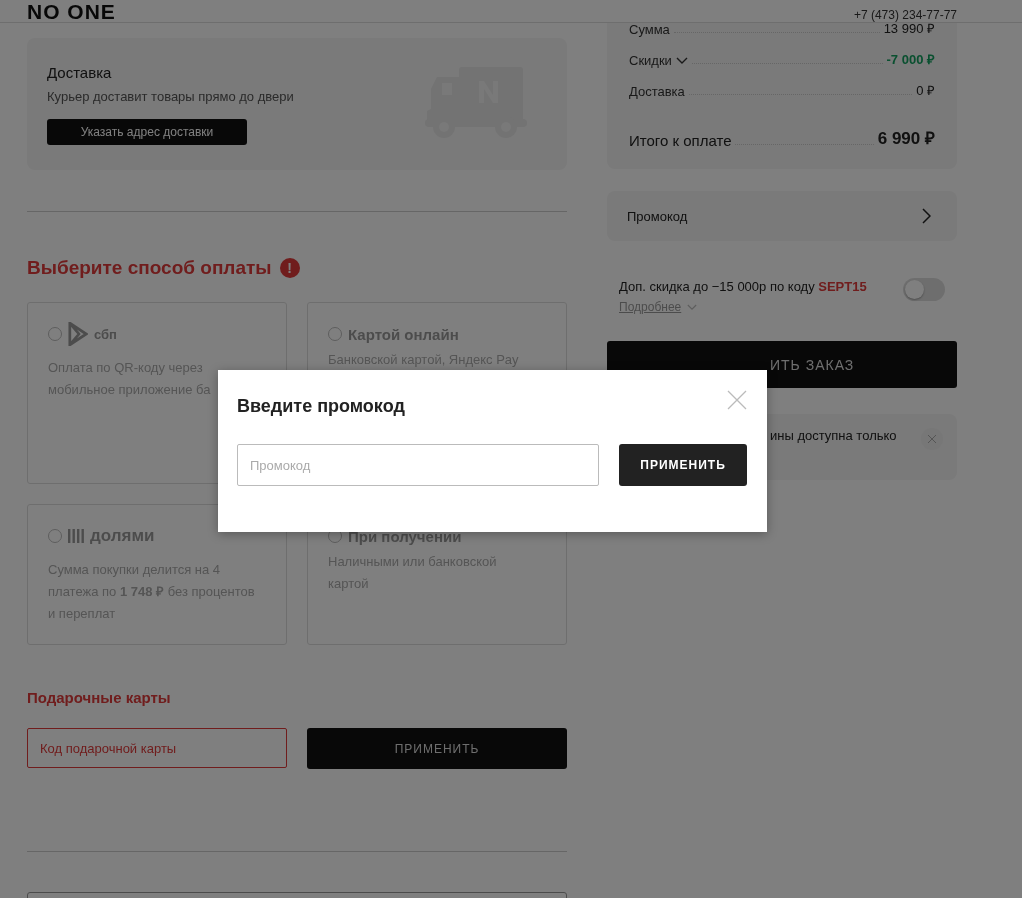 The width and height of the screenshot is (1022, 898). I want to click on delivery-title: Доставка, so click(79, 72).